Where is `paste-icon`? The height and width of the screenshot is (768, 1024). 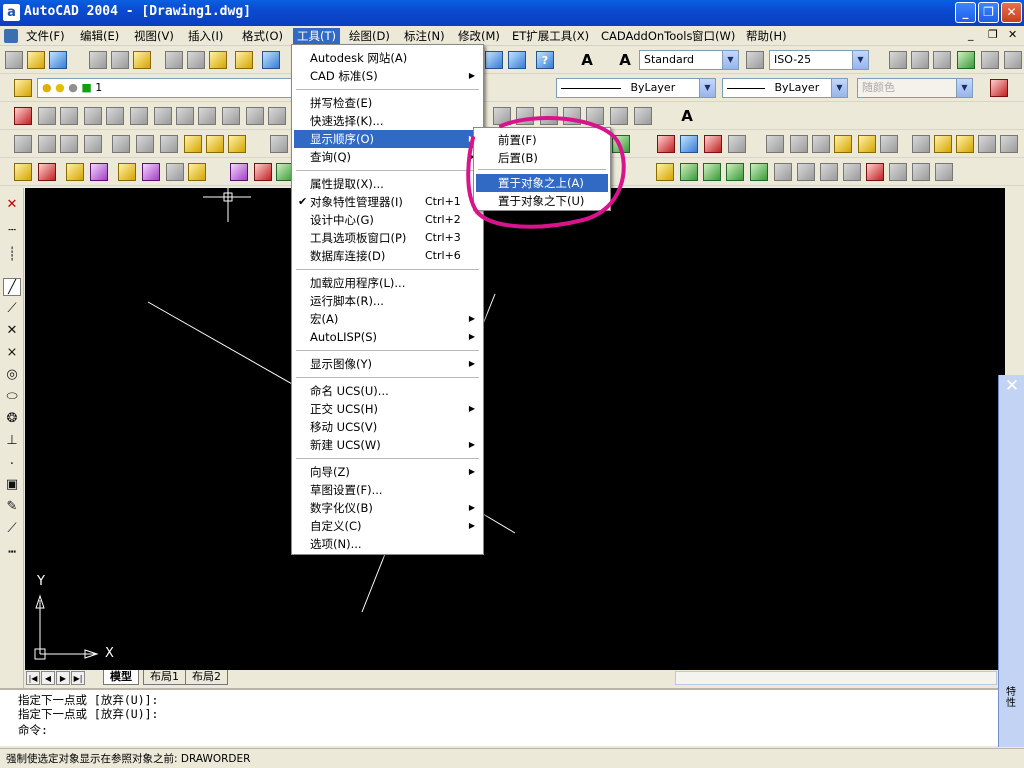
paste-icon is located at coordinates (218, 60).